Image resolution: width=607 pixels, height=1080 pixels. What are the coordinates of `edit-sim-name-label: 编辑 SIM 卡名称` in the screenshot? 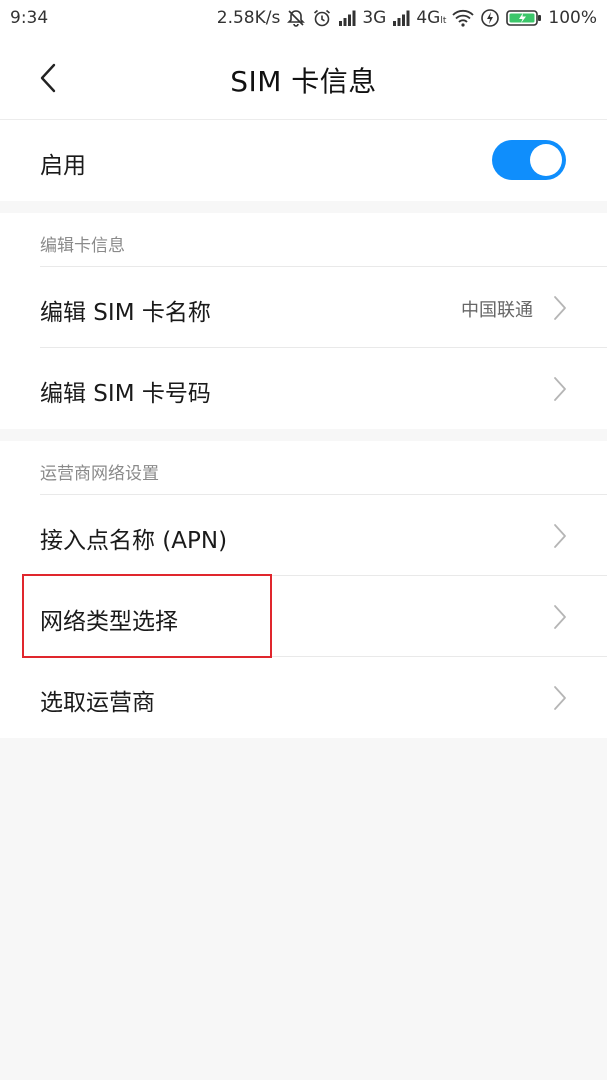 It's located at (125, 313).